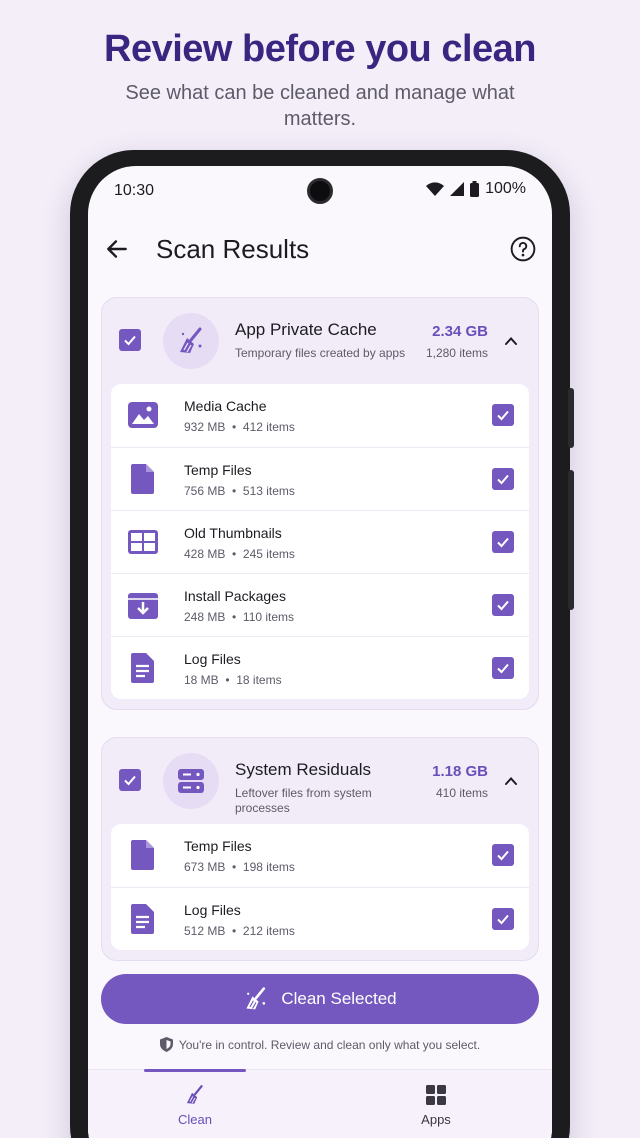 The image size is (640, 1138). I want to click on signal-icon, so click(457, 189).